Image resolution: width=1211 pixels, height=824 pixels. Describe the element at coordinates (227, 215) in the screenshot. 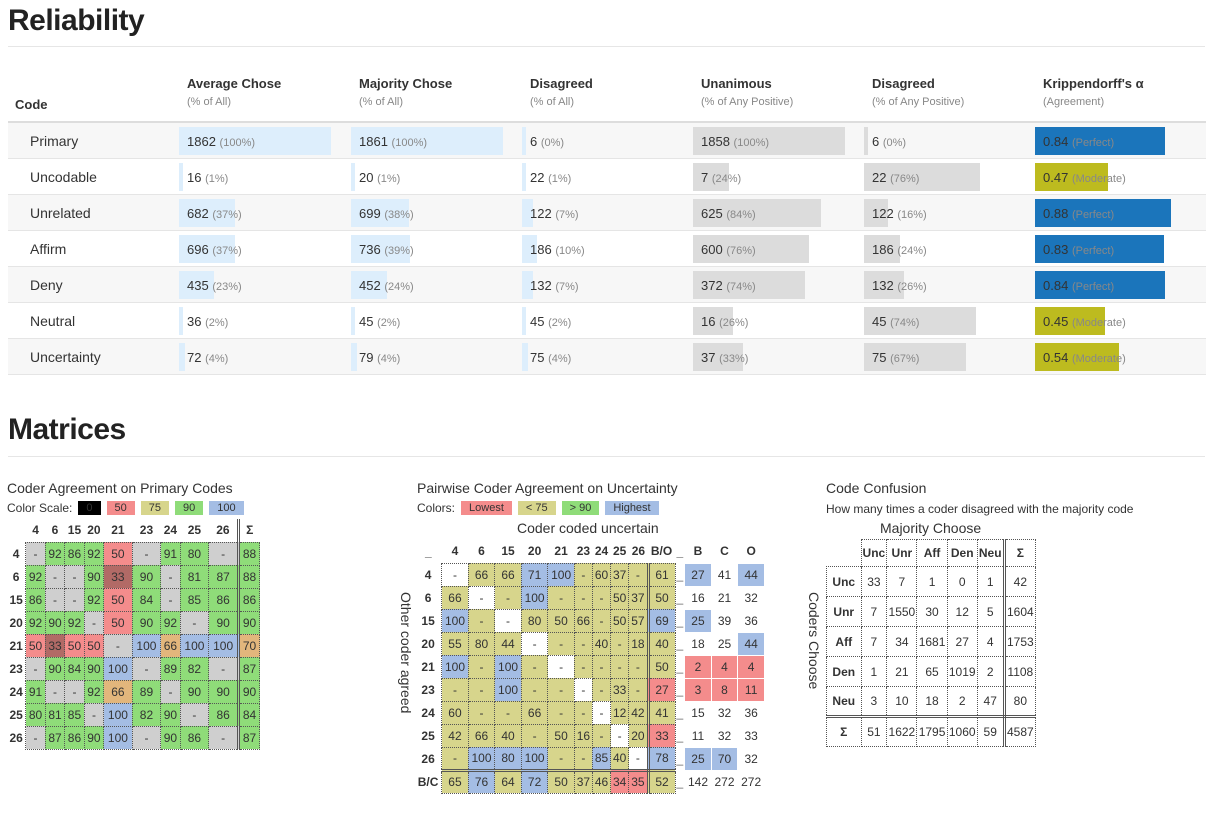

I see `value-percent: (37%)` at that location.